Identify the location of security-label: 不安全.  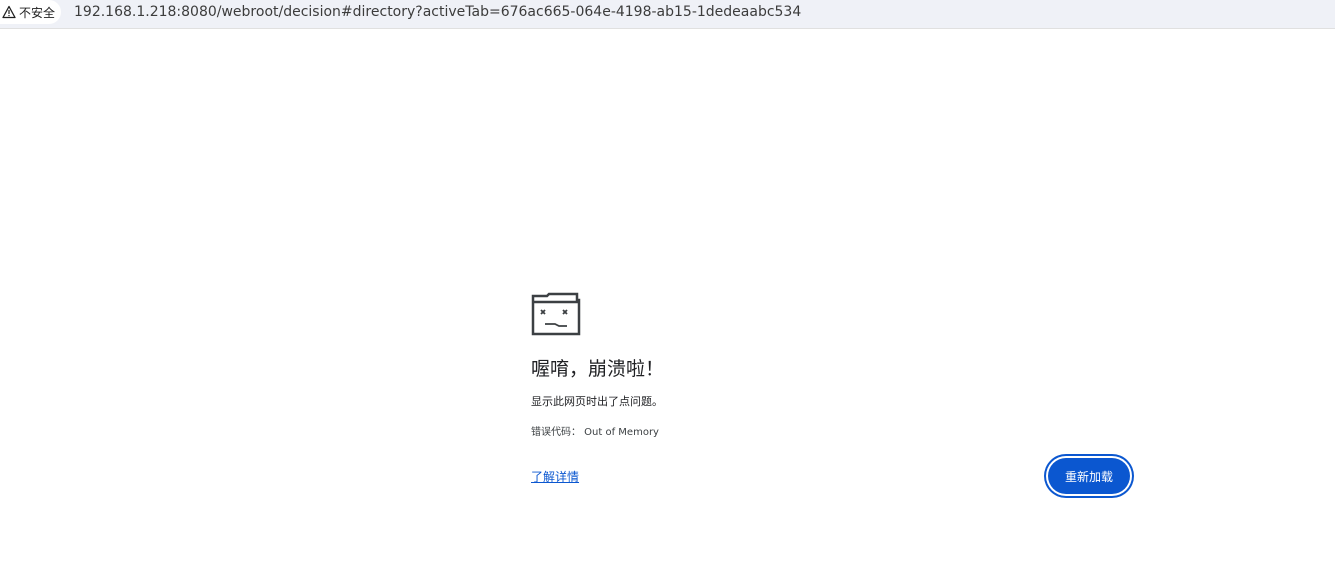
(37, 12).